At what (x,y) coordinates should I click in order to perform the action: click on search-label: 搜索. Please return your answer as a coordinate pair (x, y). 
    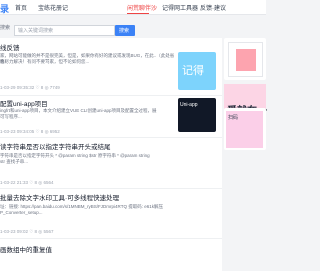
    Looking at the image, I should click on (5, 28).